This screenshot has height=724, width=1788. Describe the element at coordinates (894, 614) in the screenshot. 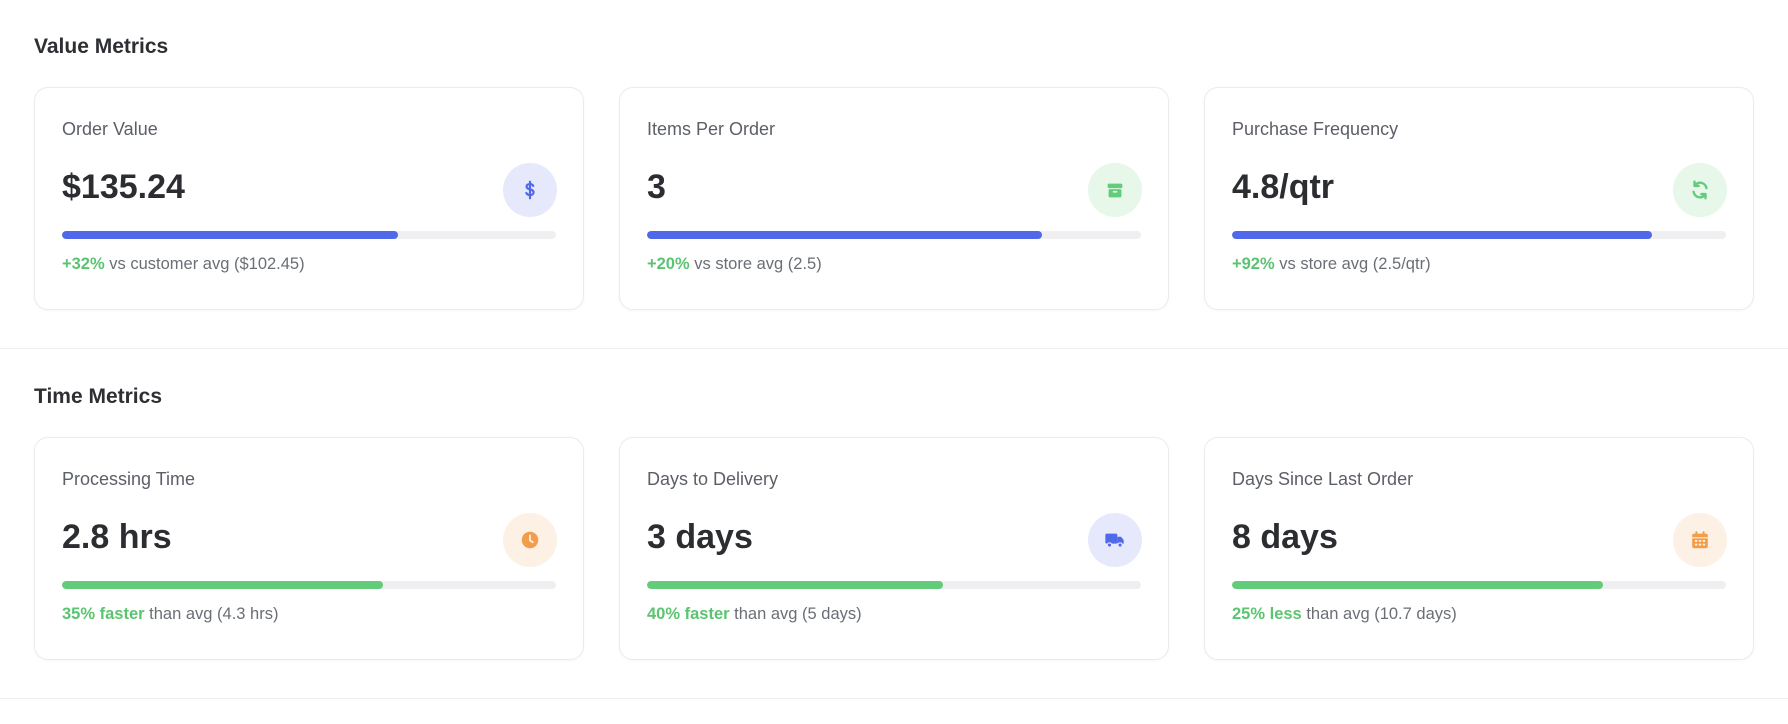

I see `metric-comparison: 40% faster than avg (5 days)` at that location.